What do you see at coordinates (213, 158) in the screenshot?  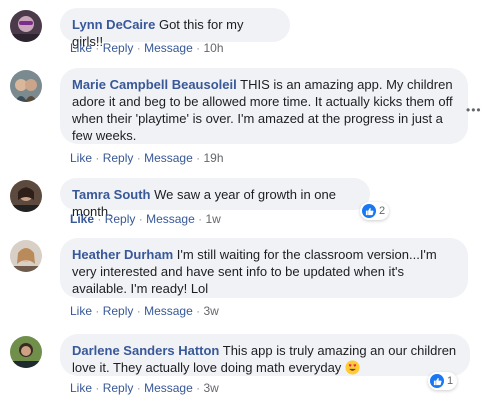 I see `timestamp: 19h` at bounding box center [213, 158].